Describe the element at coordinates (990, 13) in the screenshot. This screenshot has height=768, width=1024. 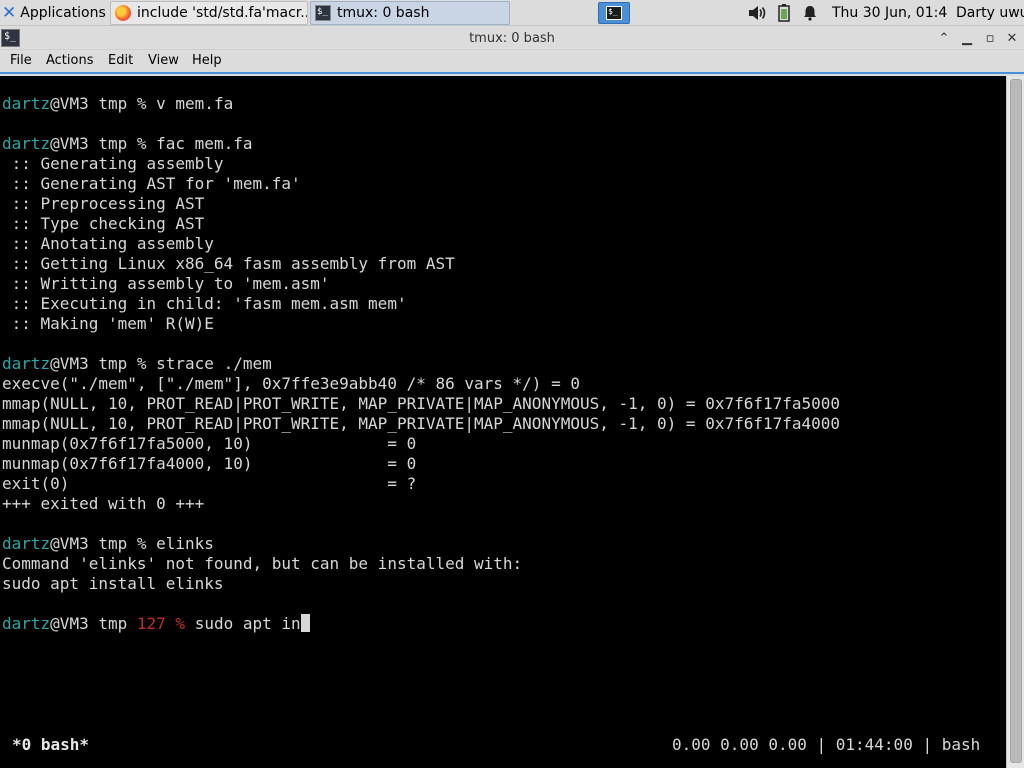
I see `user-menu: Darty uwu` at that location.